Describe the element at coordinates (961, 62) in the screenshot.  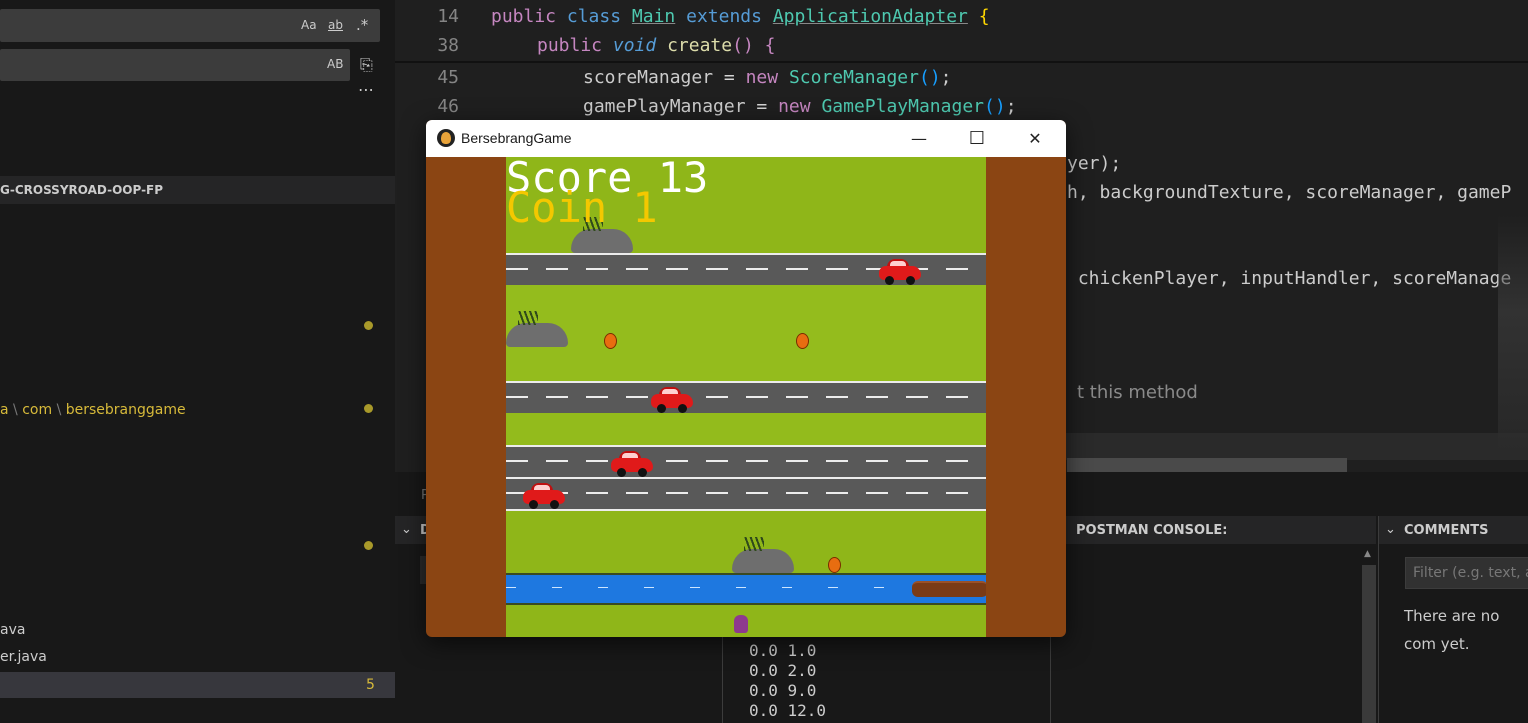
I see `sticky-scroll-divider` at that location.